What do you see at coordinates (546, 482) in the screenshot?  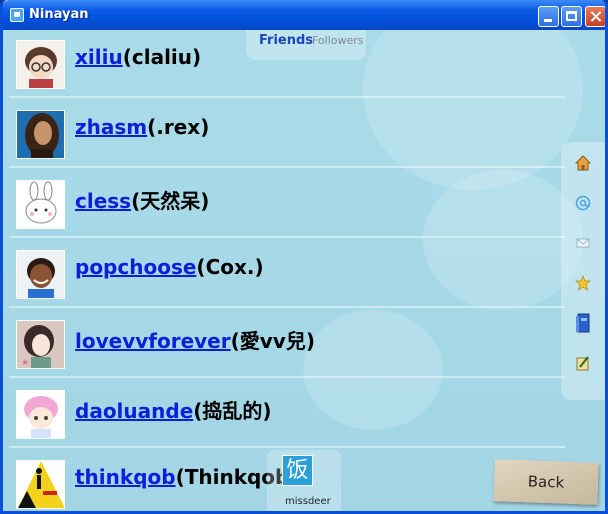 I see `back-button: Back` at bounding box center [546, 482].